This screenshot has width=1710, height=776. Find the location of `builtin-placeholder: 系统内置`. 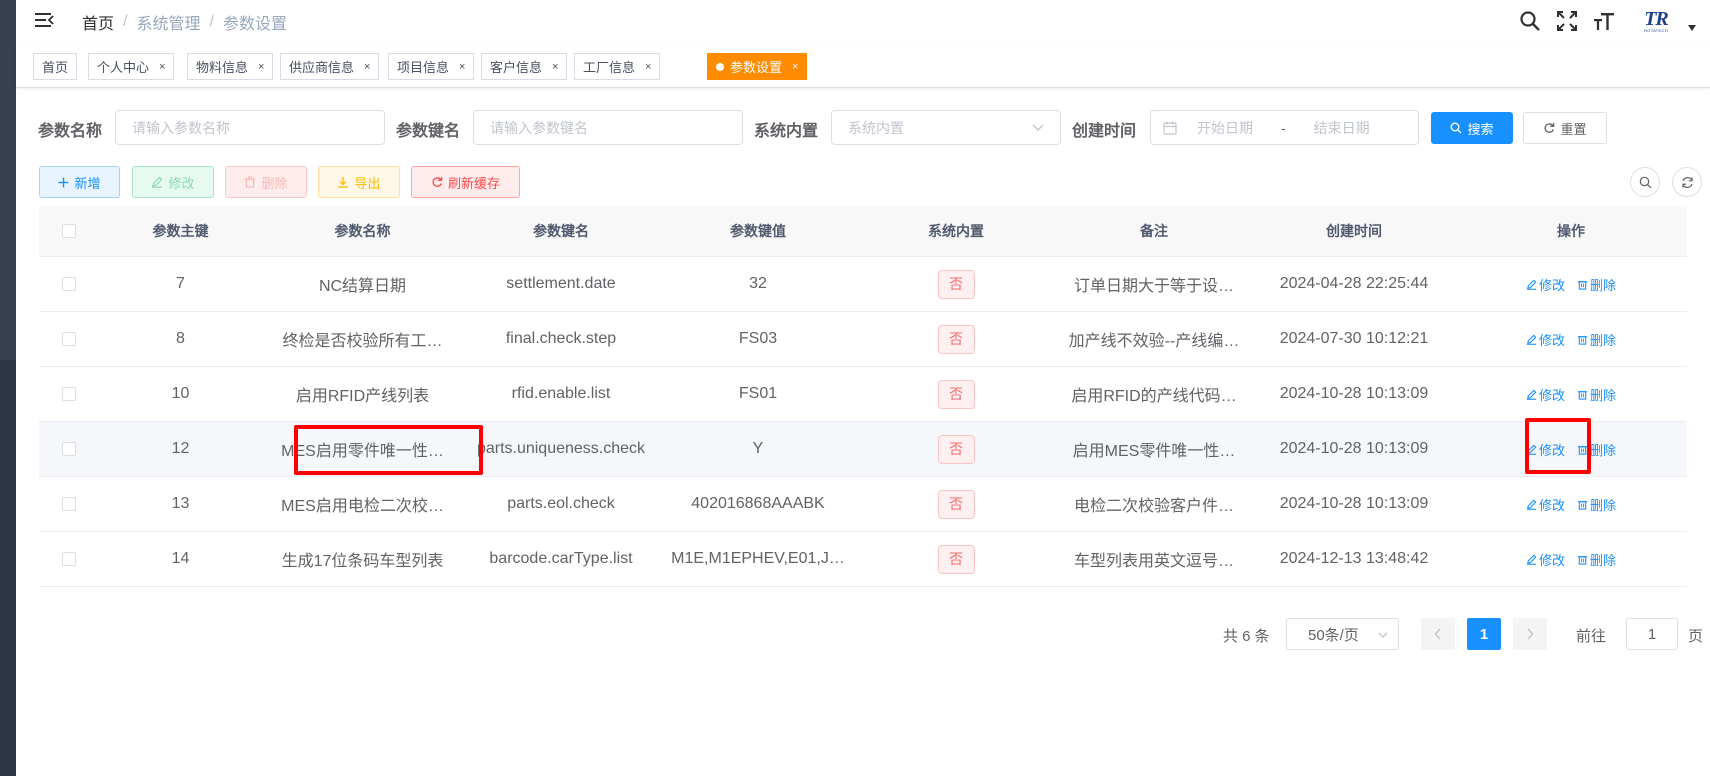

builtin-placeholder: 系统内置 is located at coordinates (876, 127).